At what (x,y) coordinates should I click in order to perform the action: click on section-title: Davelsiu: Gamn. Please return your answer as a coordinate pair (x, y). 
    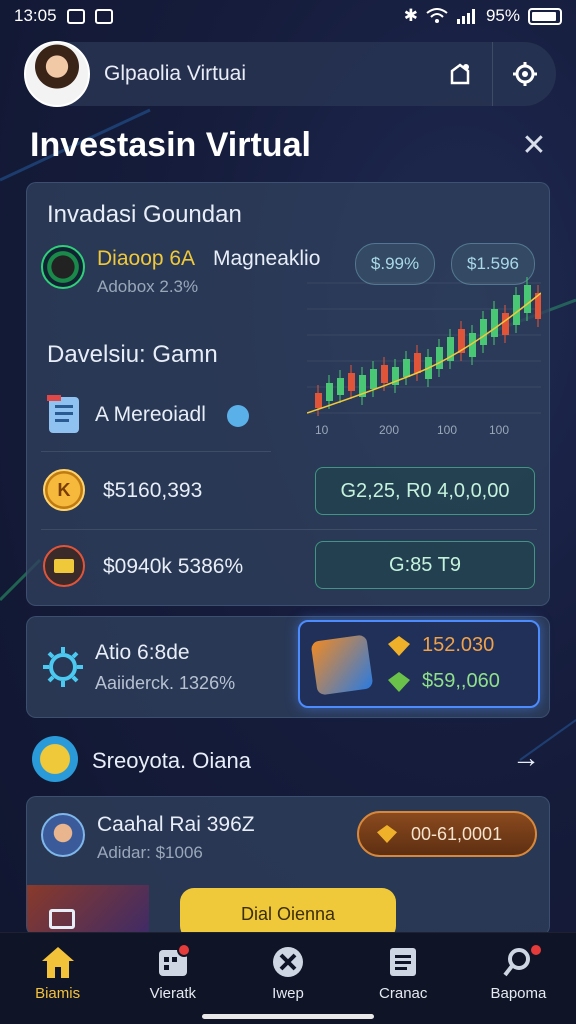
    Looking at the image, I should click on (132, 354).